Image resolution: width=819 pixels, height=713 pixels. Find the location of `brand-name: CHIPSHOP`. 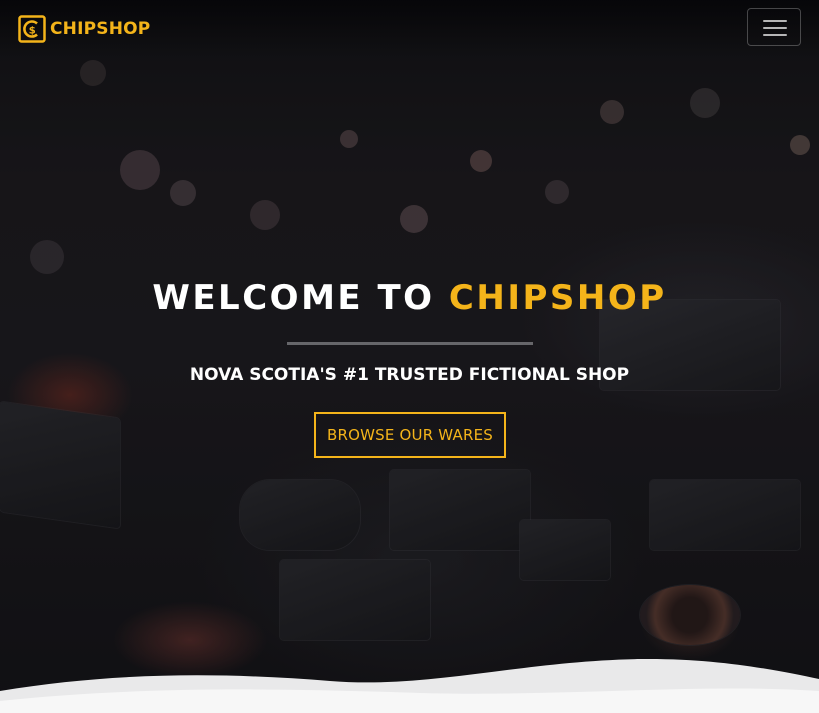

brand-name: CHIPSHOP is located at coordinates (100, 29).